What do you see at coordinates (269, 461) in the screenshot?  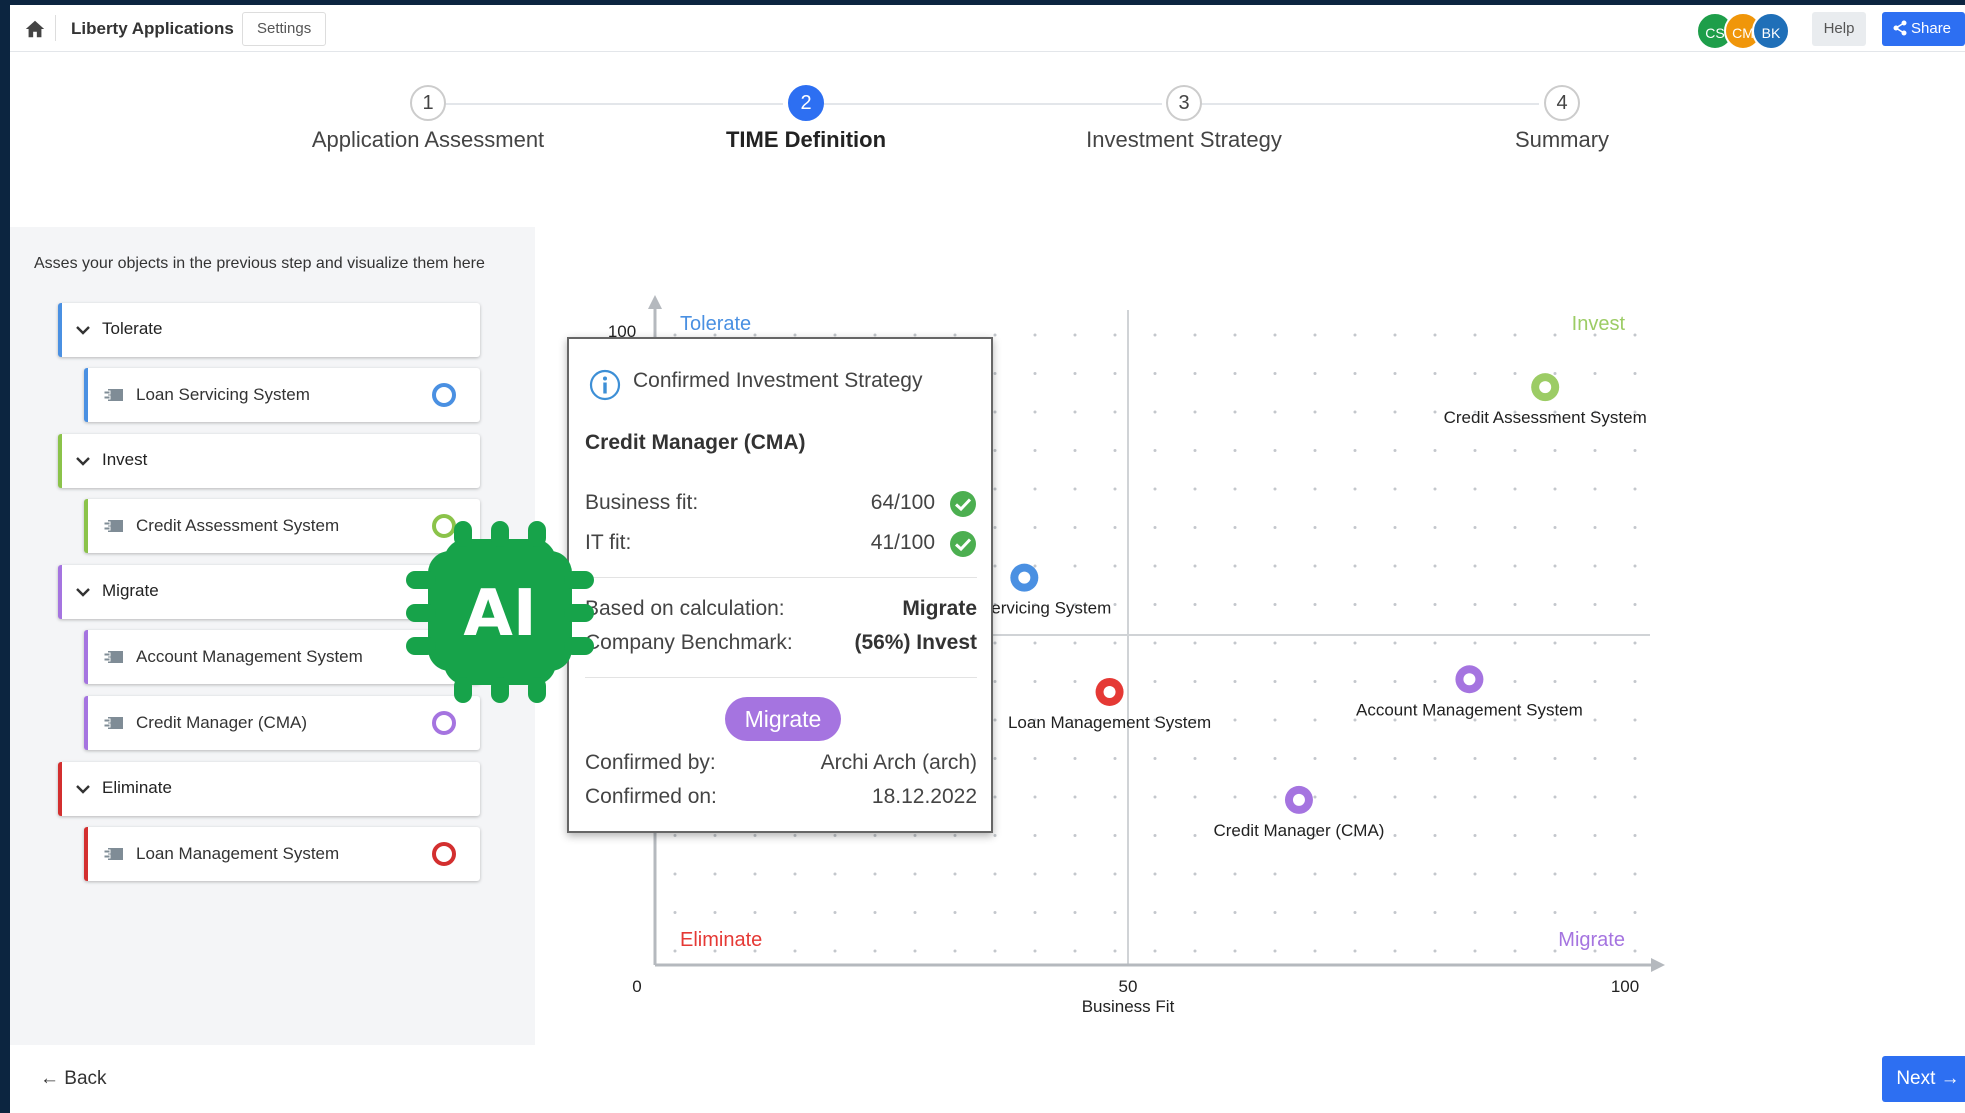 I see `group-invest: Invest` at bounding box center [269, 461].